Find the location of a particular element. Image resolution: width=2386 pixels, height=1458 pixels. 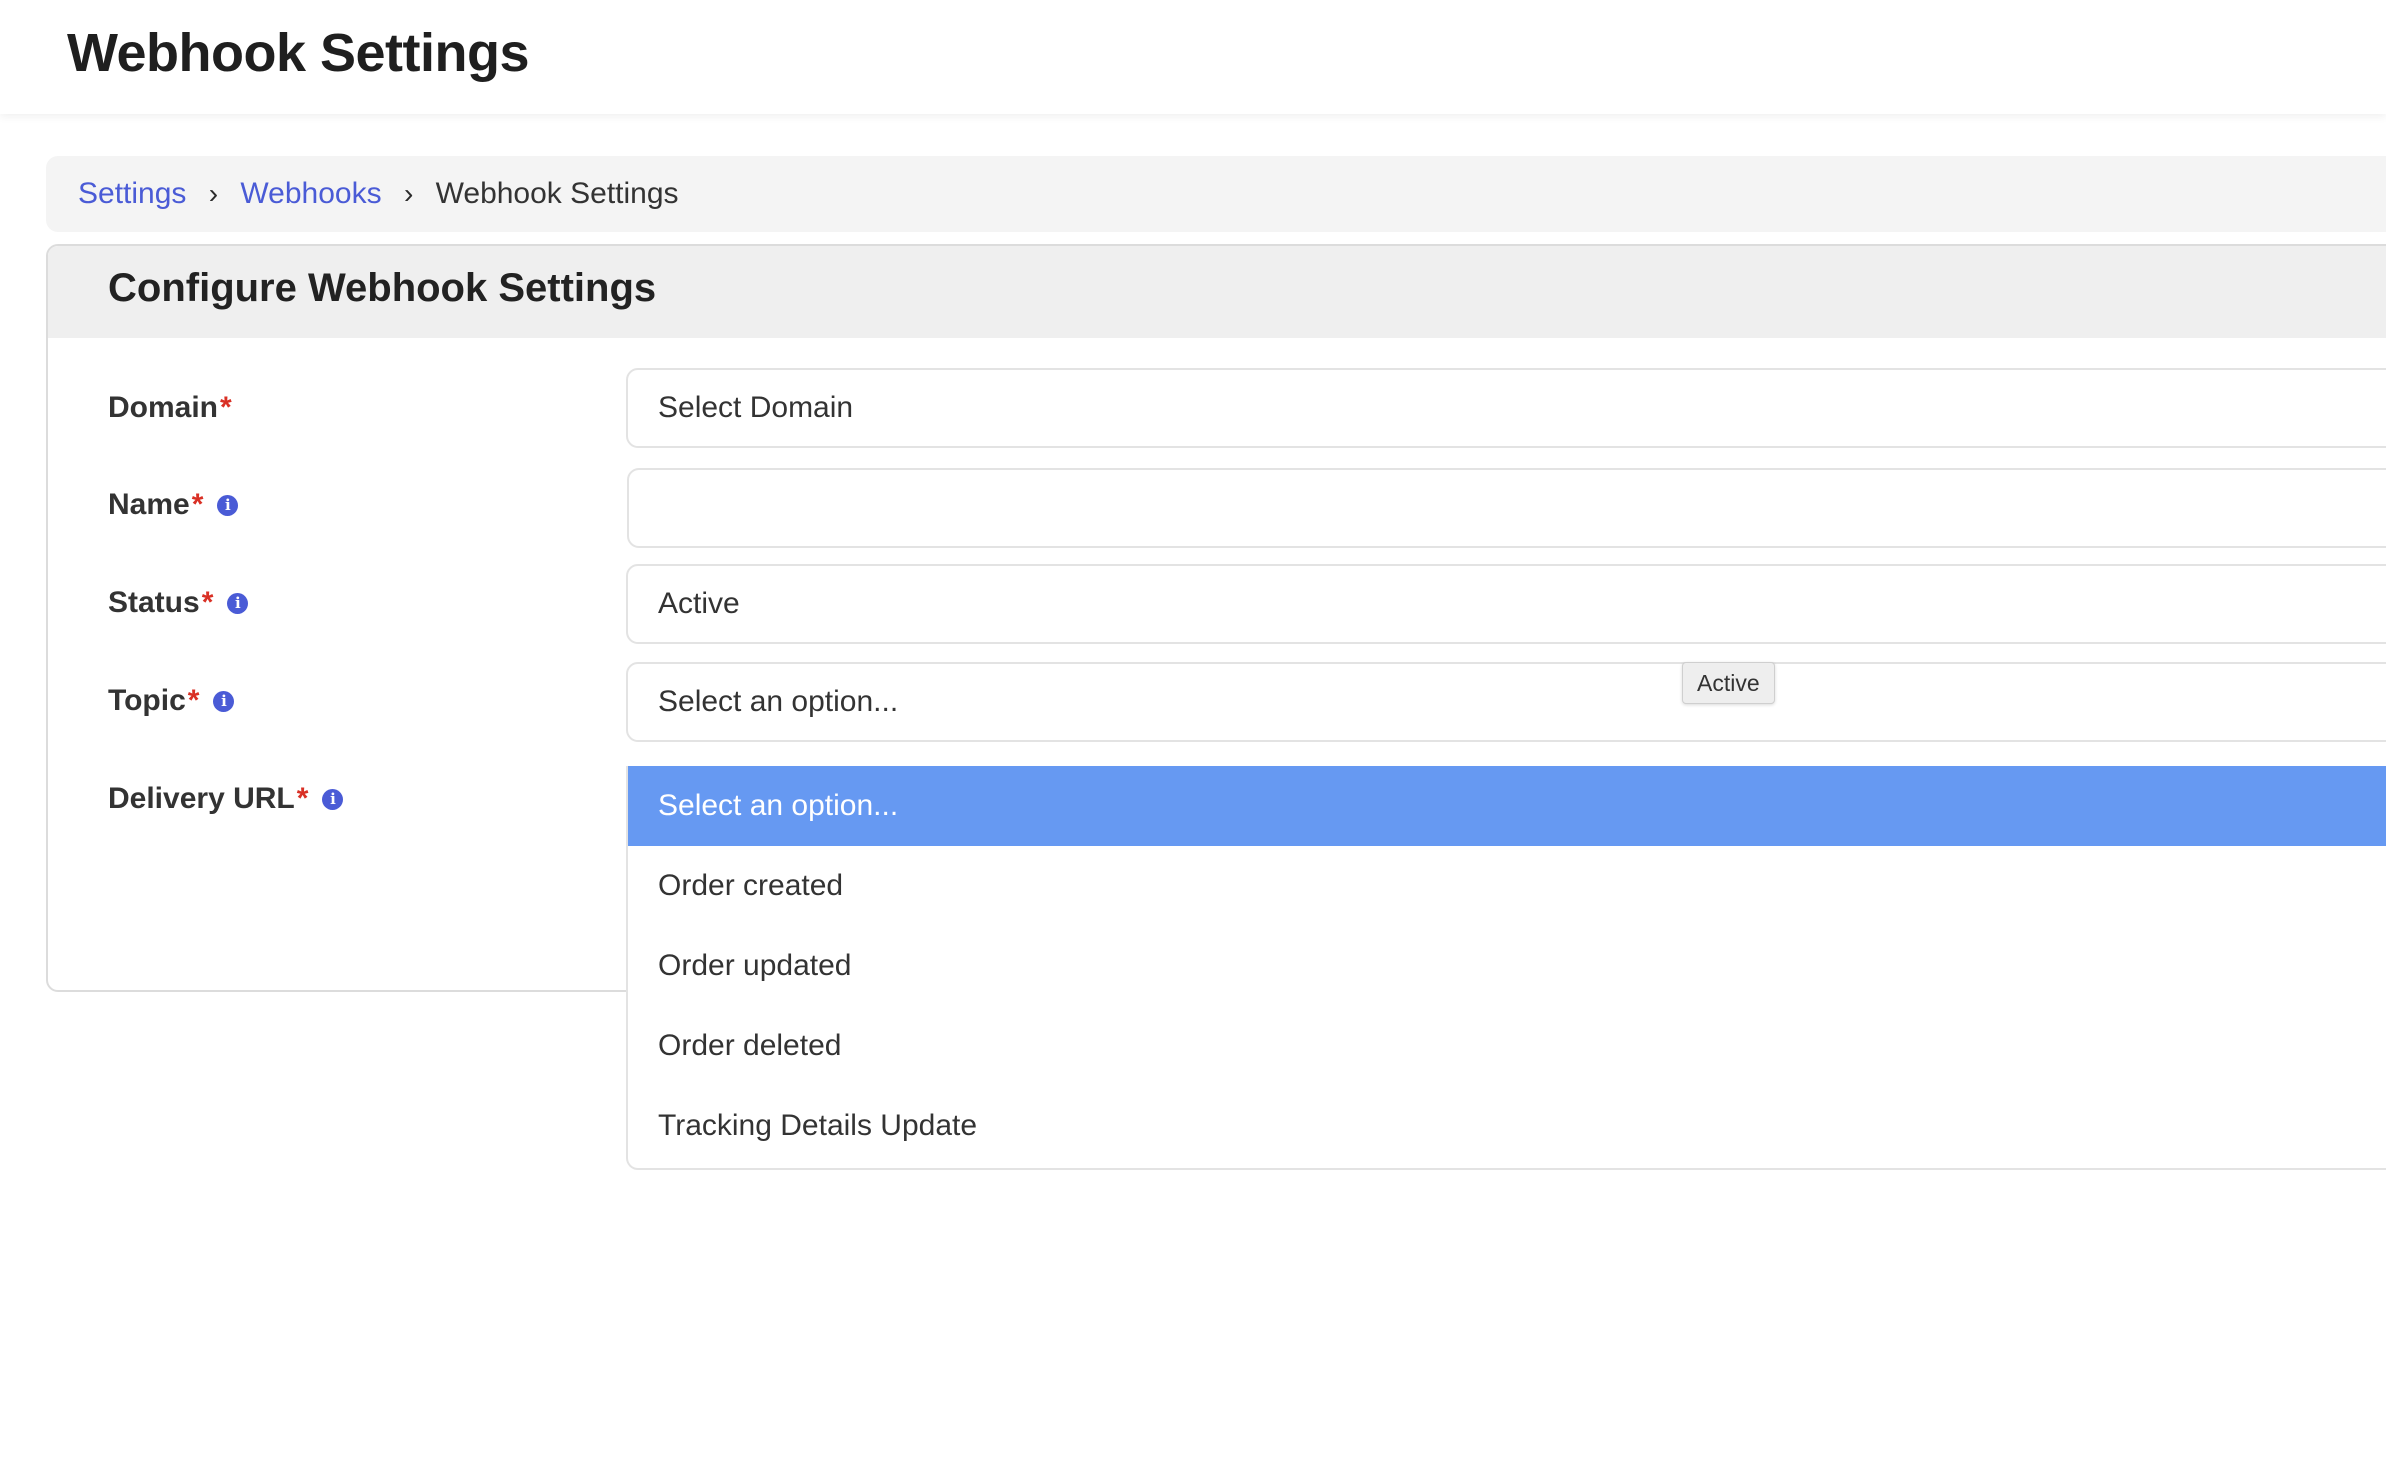

breadcrumb-webhooks-link: Webhooks is located at coordinates (310, 194).